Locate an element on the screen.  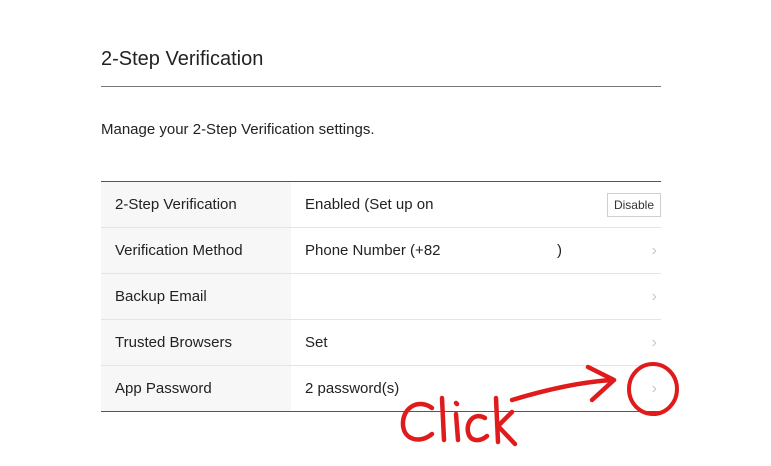
row-backup-email: Backup Email › is located at coordinates (381, 297).